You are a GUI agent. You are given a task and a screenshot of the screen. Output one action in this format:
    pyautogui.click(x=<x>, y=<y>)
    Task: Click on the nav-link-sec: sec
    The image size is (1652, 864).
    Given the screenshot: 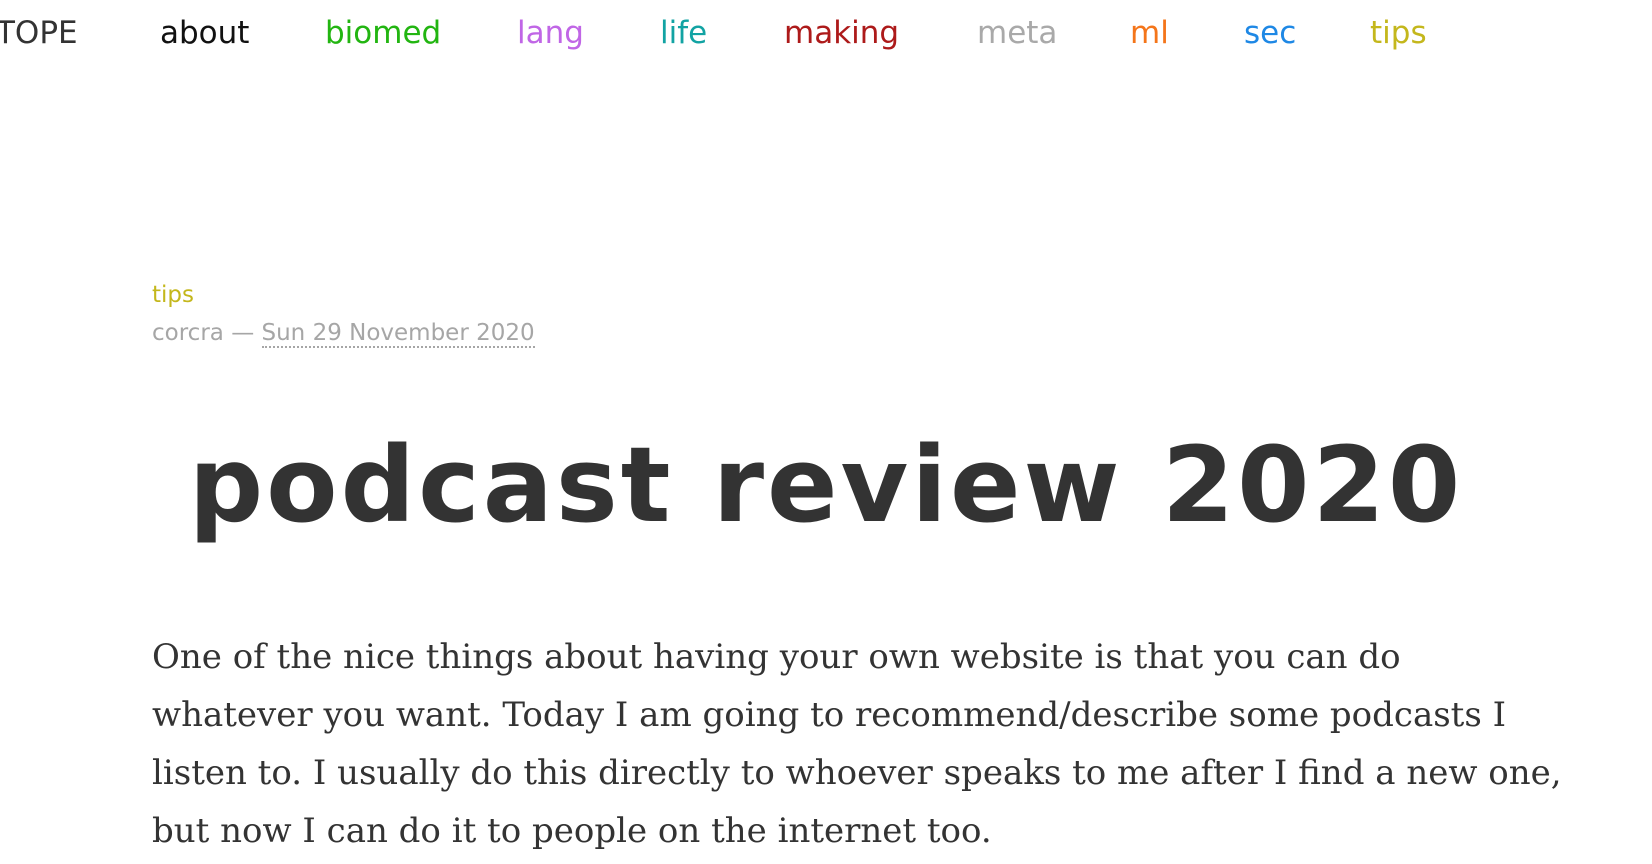 What is the action you would take?
    pyautogui.click(x=1270, y=33)
    